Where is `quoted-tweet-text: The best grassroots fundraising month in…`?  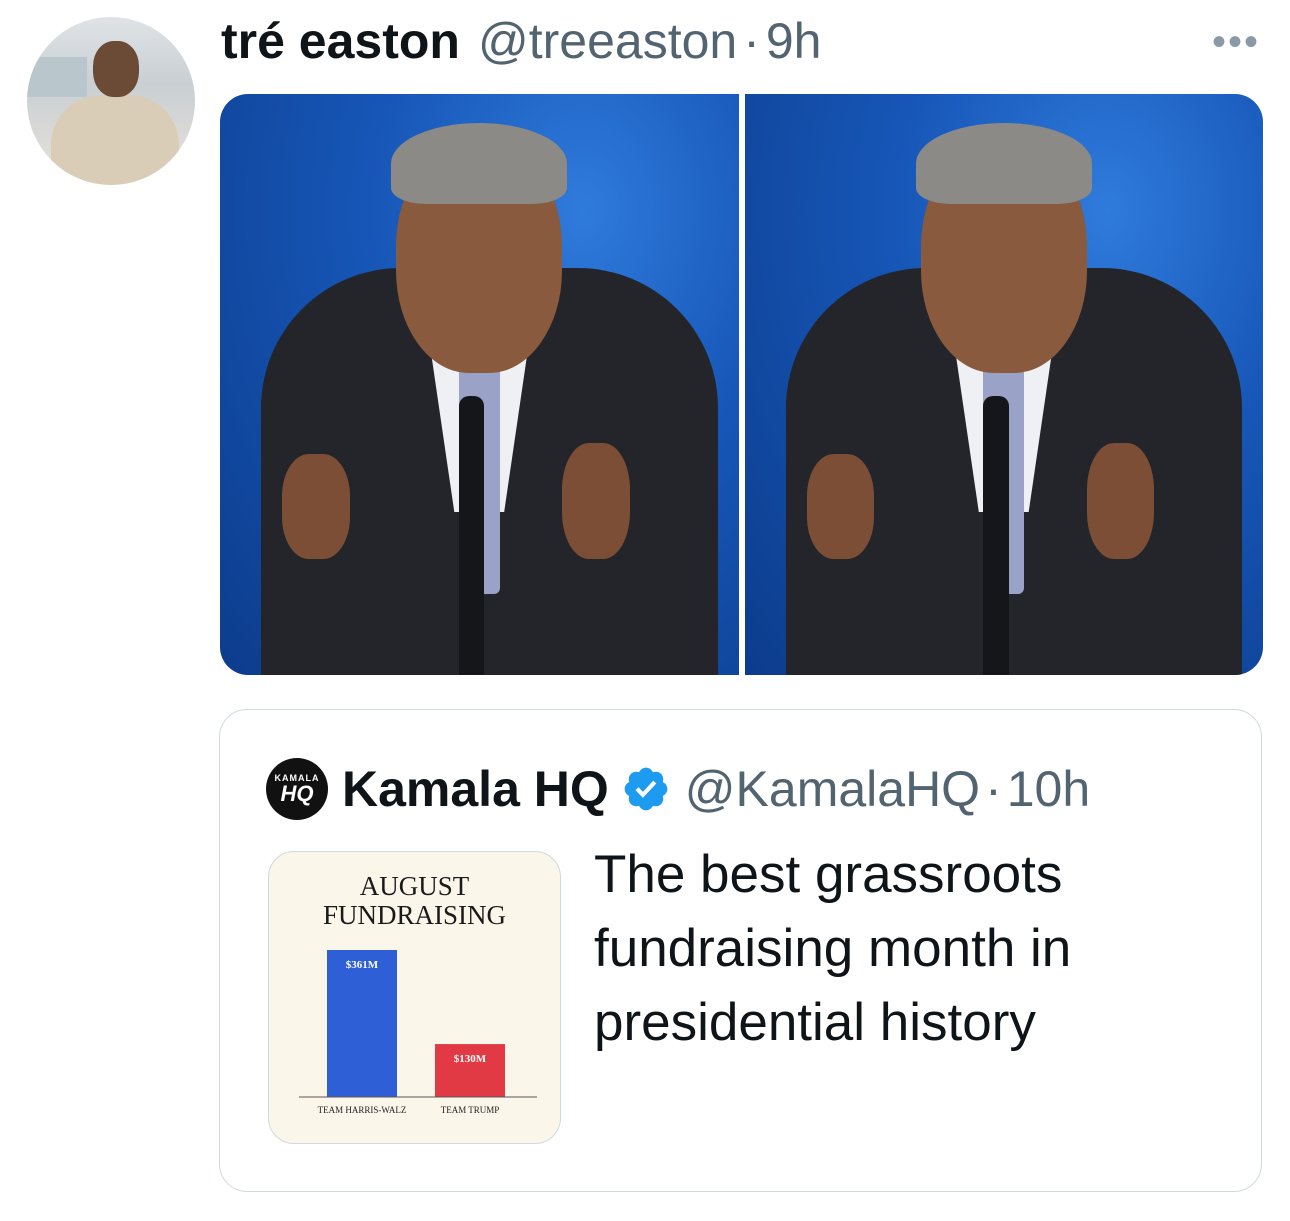 quoted-tweet-text: The best grassroots fundraising month in… is located at coordinates (833, 948).